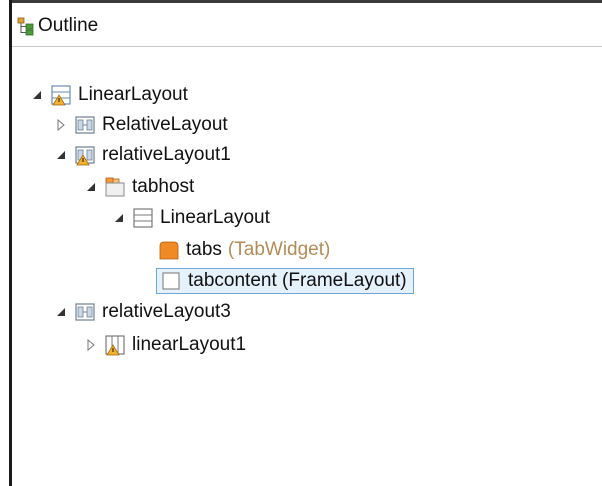 The width and height of the screenshot is (602, 486). What do you see at coordinates (204, 249) in the screenshot?
I see `tree-node-label: tabs` at bounding box center [204, 249].